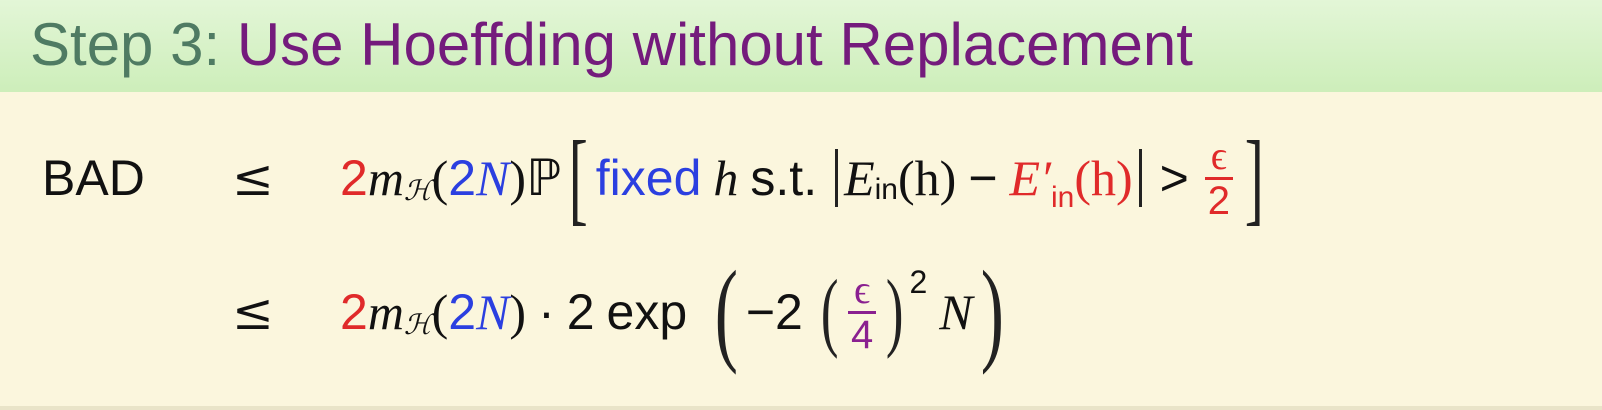 Image resolution: width=1602 pixels, height=410 pixels. What do you see at coordinates (1030, 178) in the screenshot?
I see `ein-prime-symbol: E′` at bounding box center [1030, 178].